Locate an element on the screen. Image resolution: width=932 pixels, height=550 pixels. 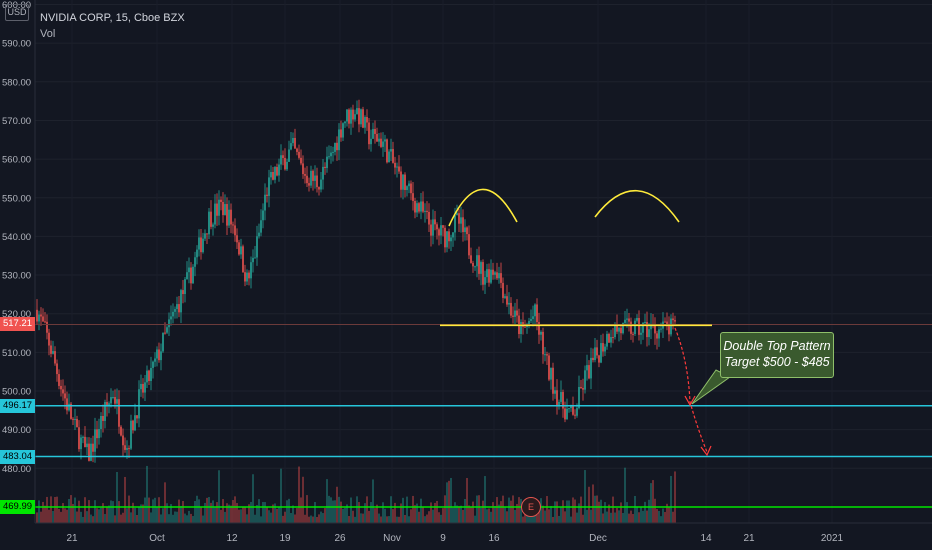
symbol-title: NVIDIA CORP, 15, Cboe BZX is located at coordinates (112, 18).